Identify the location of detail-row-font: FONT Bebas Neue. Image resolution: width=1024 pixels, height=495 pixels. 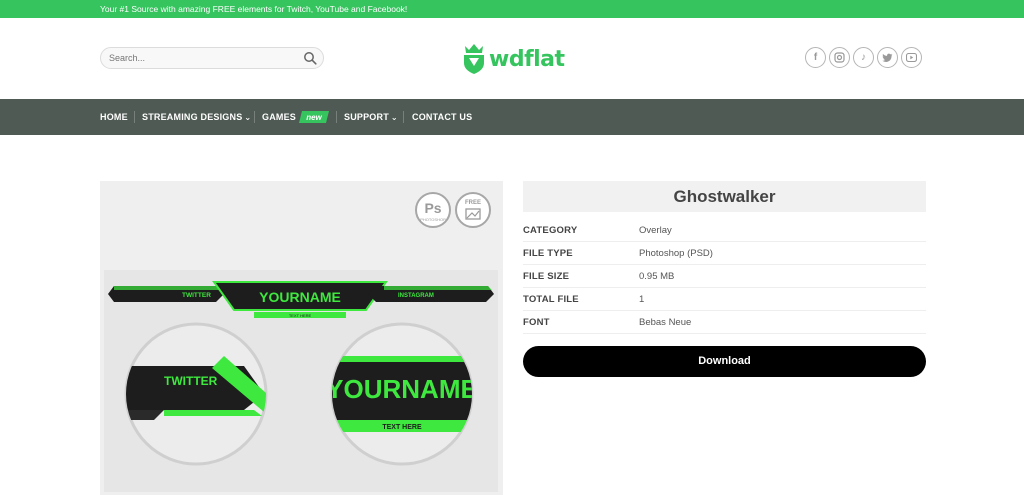
(724, 322).